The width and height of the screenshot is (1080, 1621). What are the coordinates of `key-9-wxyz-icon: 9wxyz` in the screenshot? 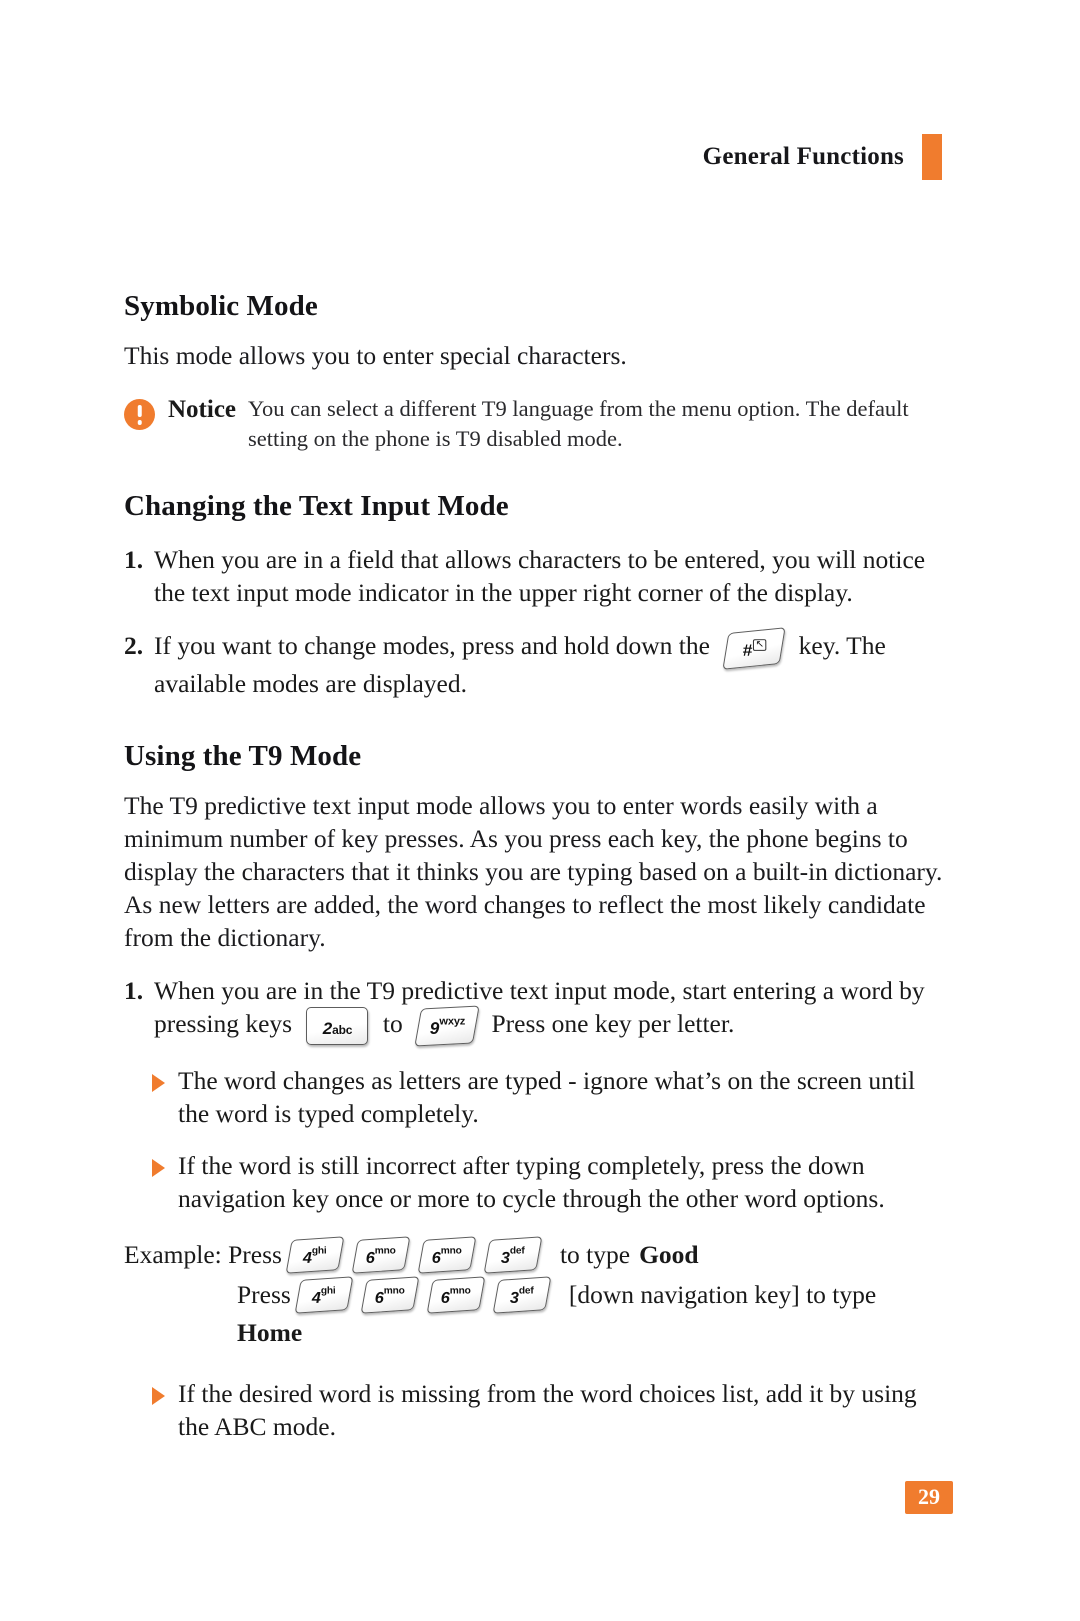 It's located at (447, 1026).